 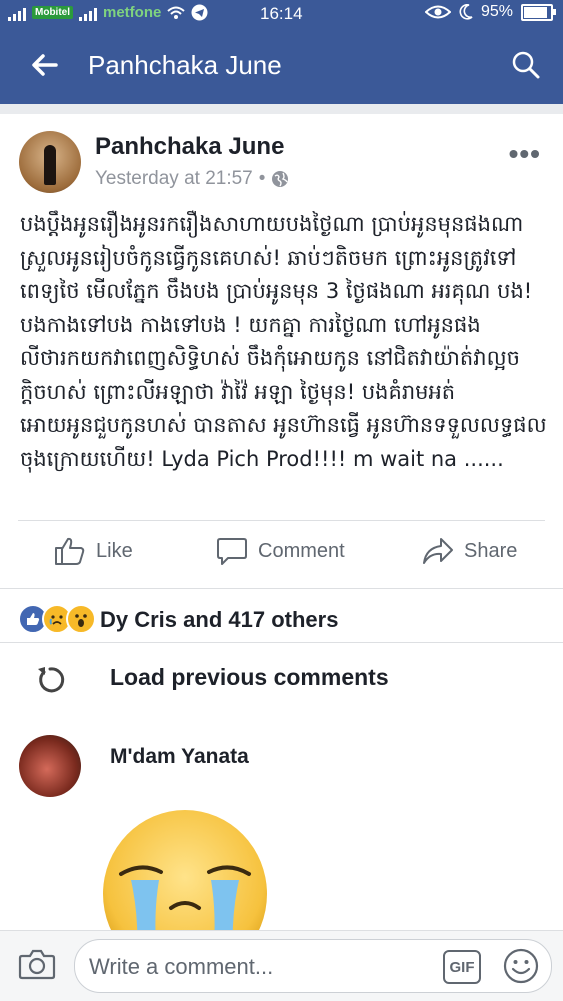 I want to click on share-button: Share, so click(x=469, y=551).